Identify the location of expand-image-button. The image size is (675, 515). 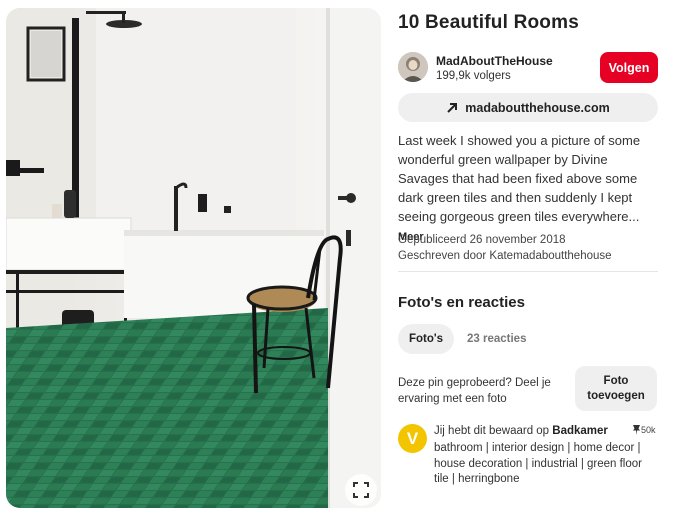
(361, 490).